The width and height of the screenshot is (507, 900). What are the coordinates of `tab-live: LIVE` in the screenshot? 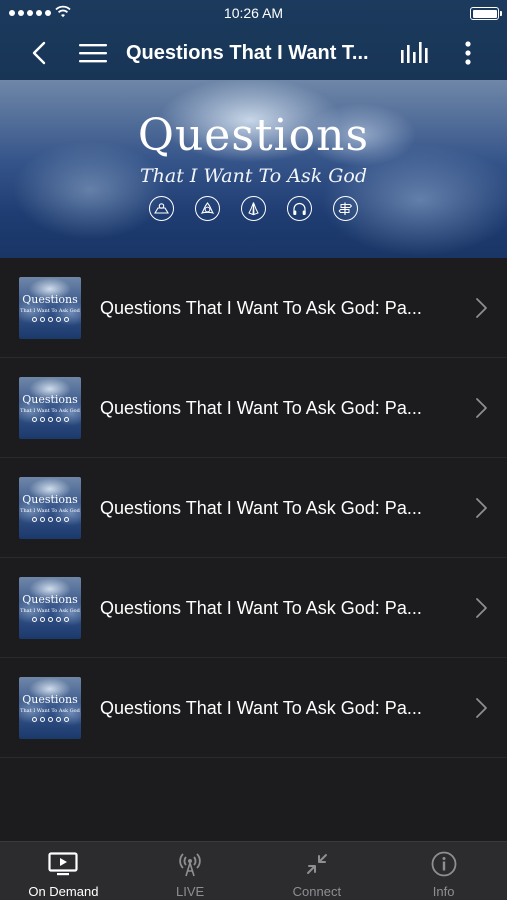 It's located at (190, 871).